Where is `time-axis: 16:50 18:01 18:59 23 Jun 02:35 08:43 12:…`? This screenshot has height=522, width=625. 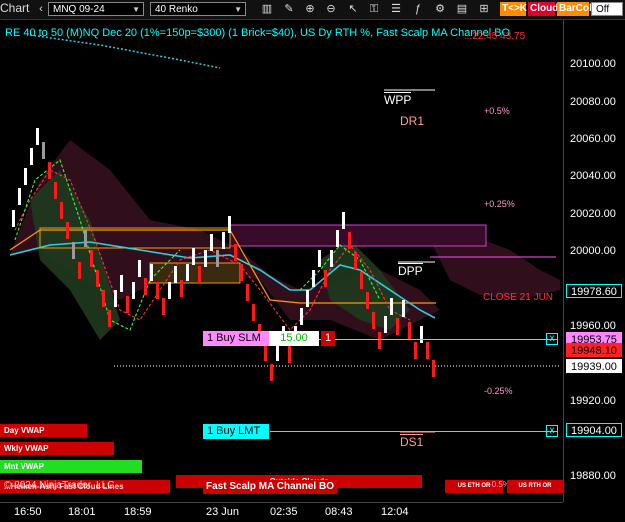 time-axis: 16:50 18:01 18:59 23 Jun 02:35 08:43 12:… is located at coordinates (281, 512).